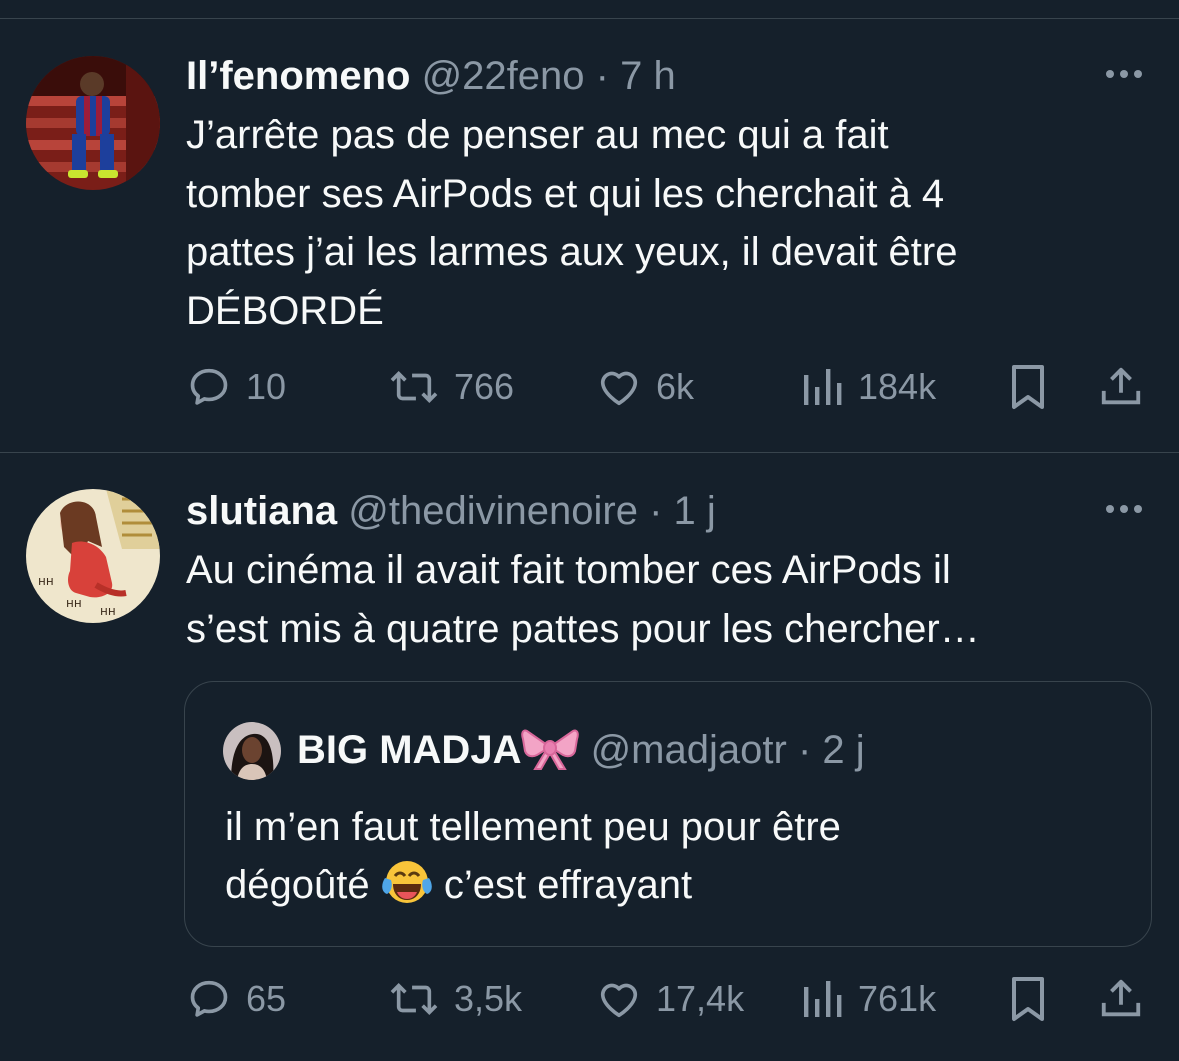 The image size is (1179, 1061). I want to click on repost-count: 3,5k, so click(488, 998).